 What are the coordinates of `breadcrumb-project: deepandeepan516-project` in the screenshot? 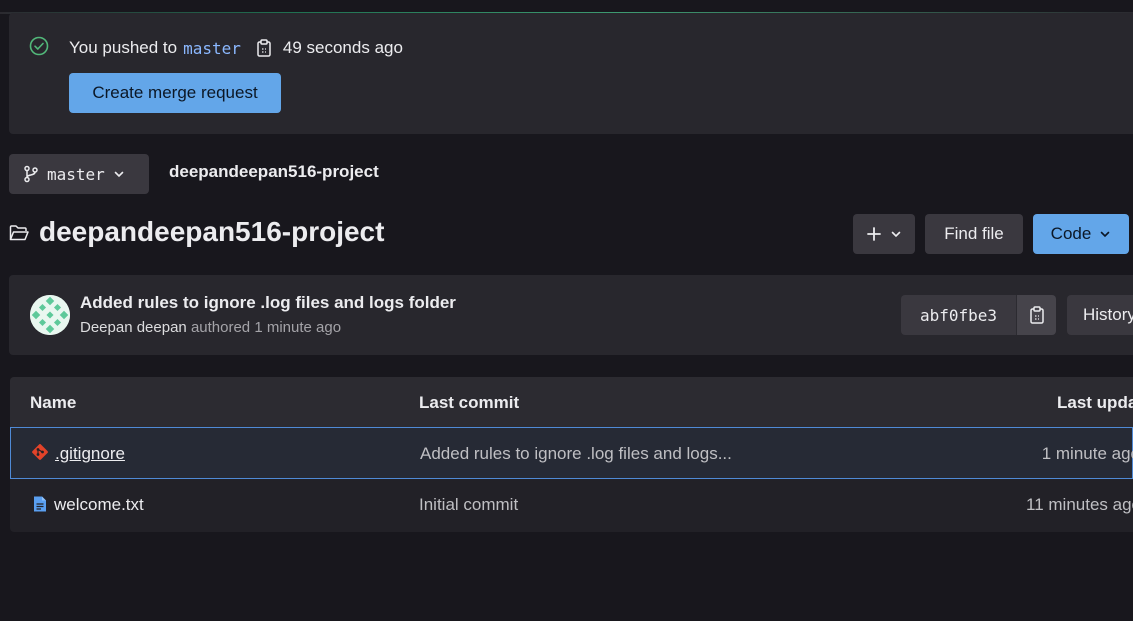 It's located at (274, 172).